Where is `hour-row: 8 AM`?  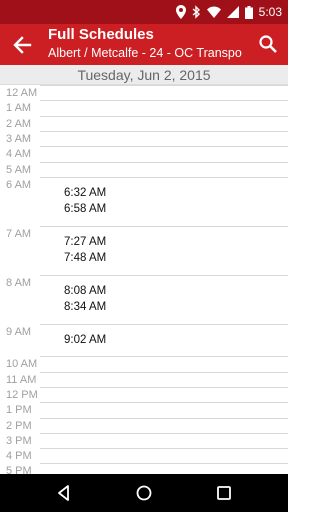 hour-row: 8 AM is located at coordinates (144, 282).